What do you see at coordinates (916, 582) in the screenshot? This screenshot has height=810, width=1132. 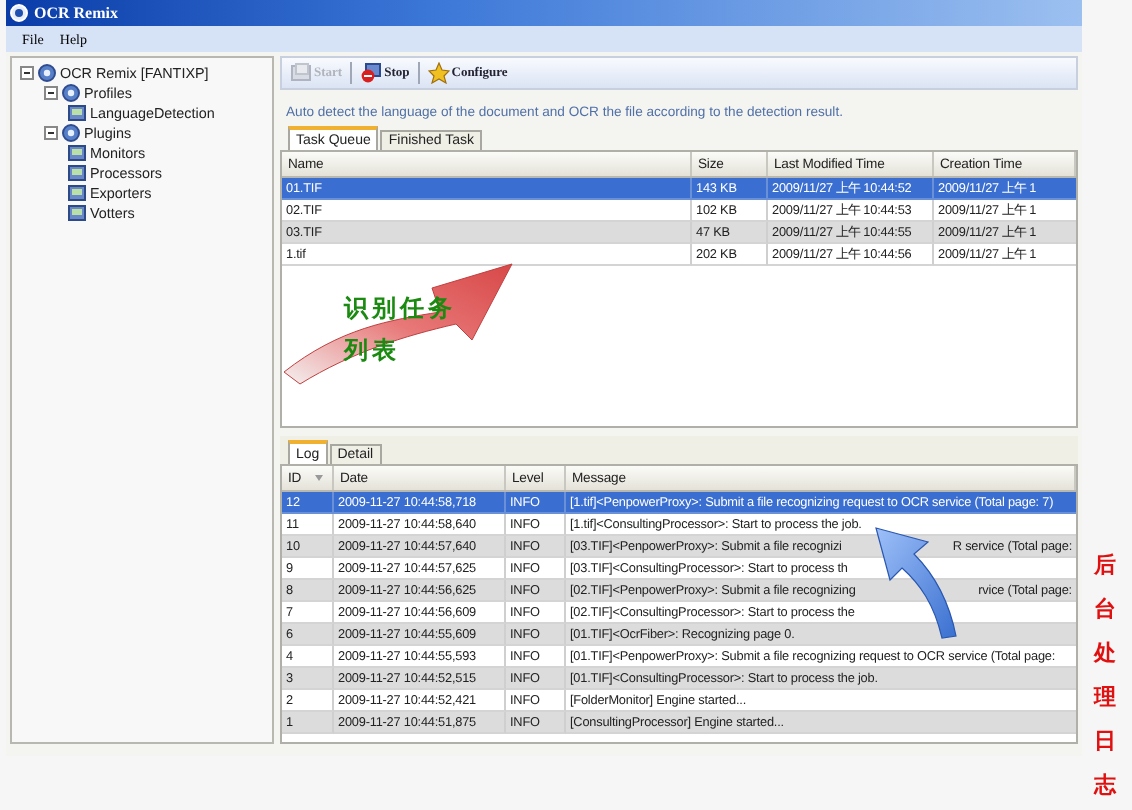 I see `arrow-drawing` at bounding box center [916, 582].